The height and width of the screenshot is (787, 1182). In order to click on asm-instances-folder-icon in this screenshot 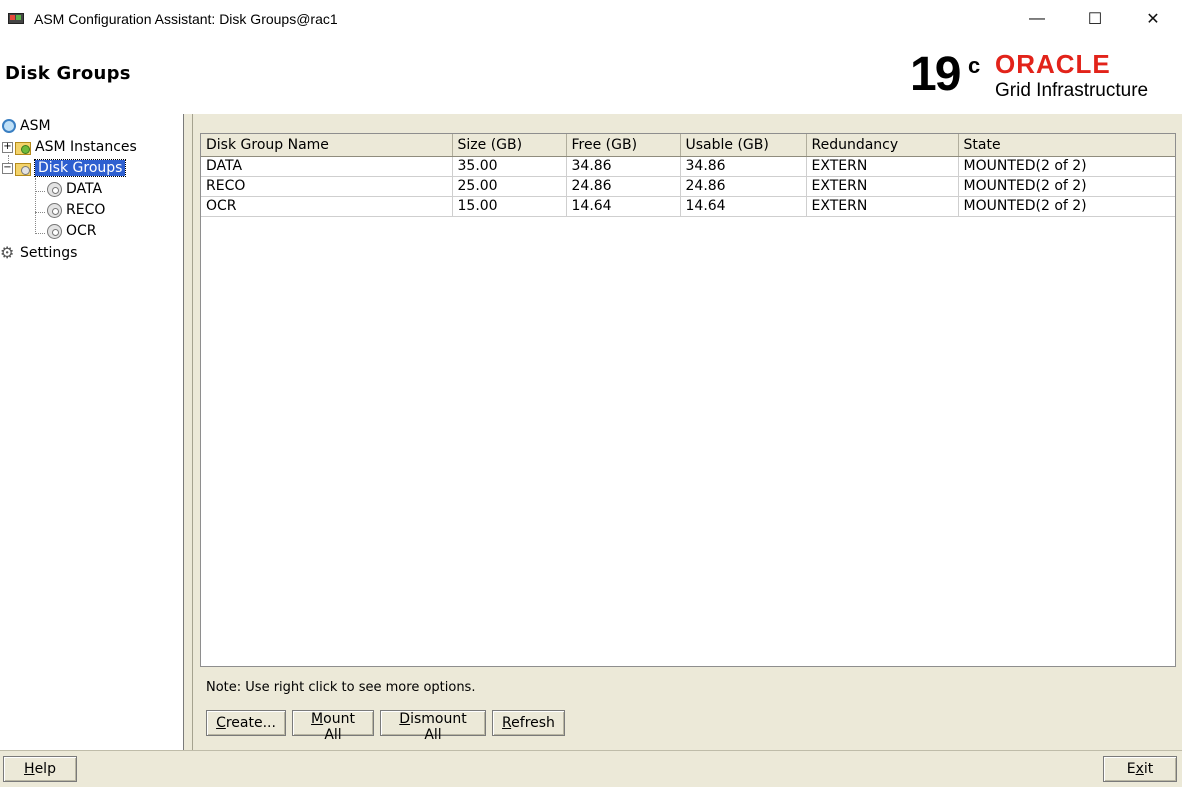, I will do `click(23, 148)`.